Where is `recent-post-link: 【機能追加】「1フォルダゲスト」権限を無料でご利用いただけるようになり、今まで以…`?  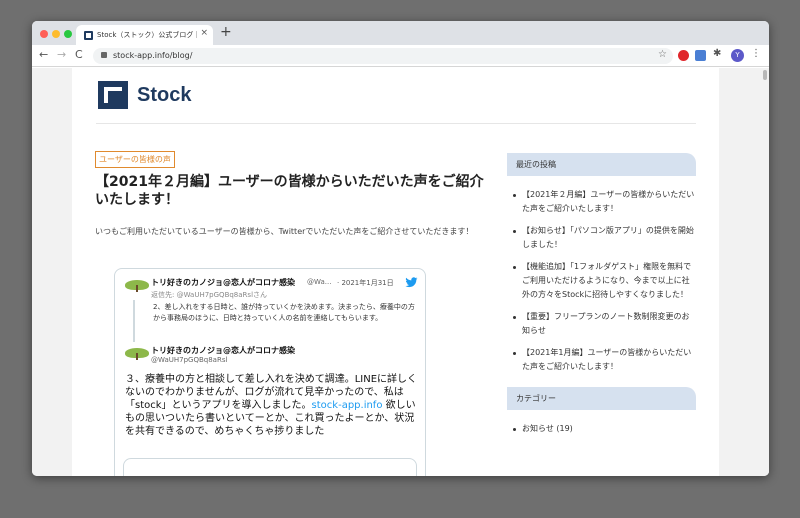
recent-post-link: 【機能追加】「1フォルダゲスト」権限を無料でご利用いただけるようになり、今まで以… is located at coordinates (606, 280).